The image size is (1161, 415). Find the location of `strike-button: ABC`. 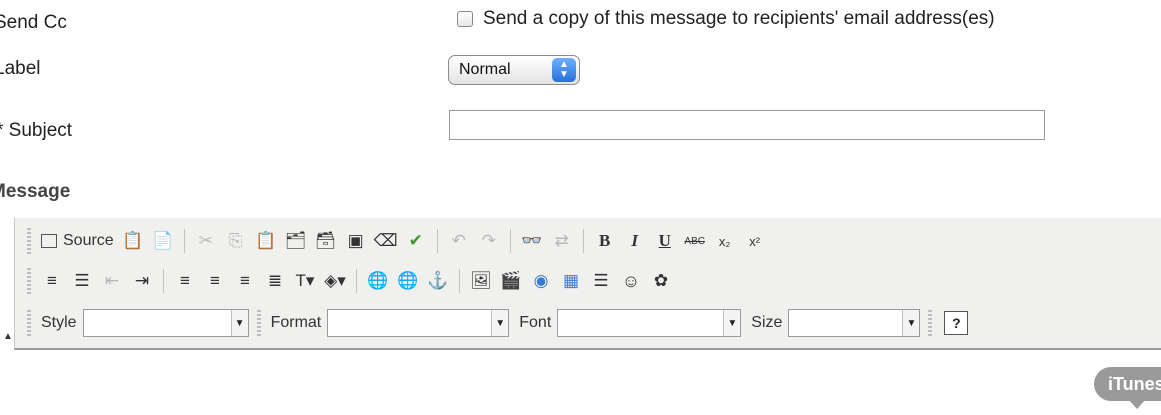

strike-button: ABC is located at coordinates (695, 241).